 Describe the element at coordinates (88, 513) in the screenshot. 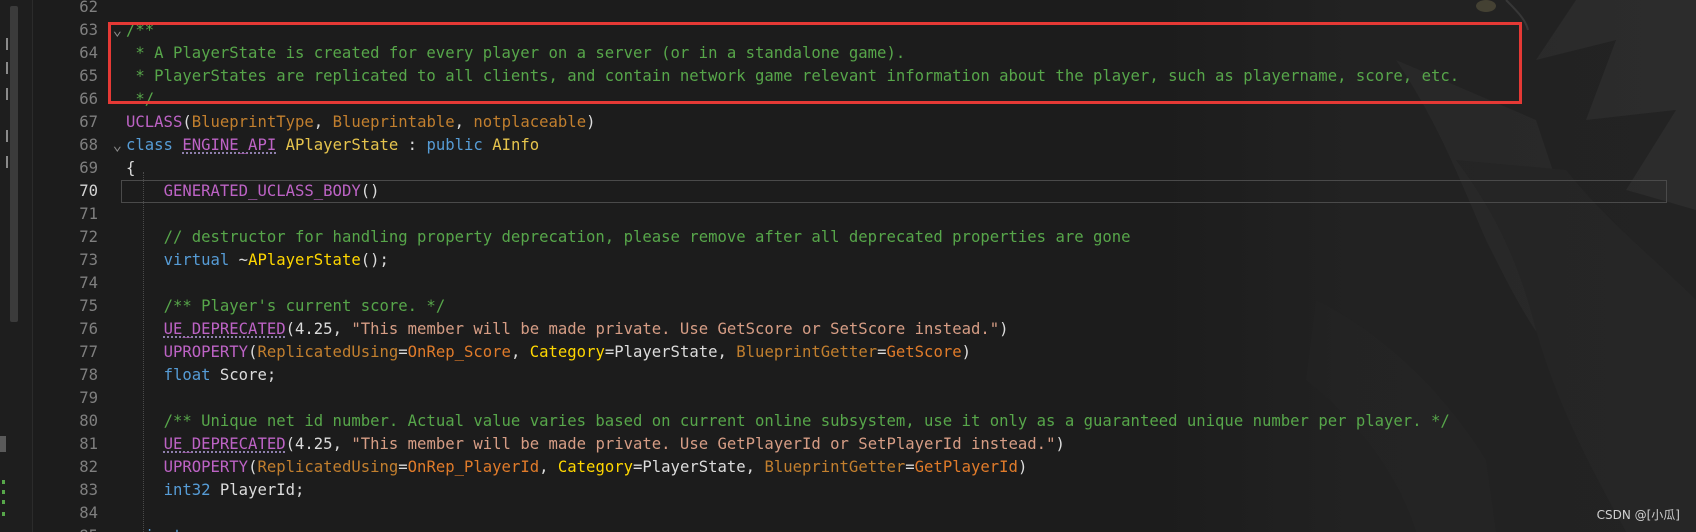

I see `line-number: 84` at that location.